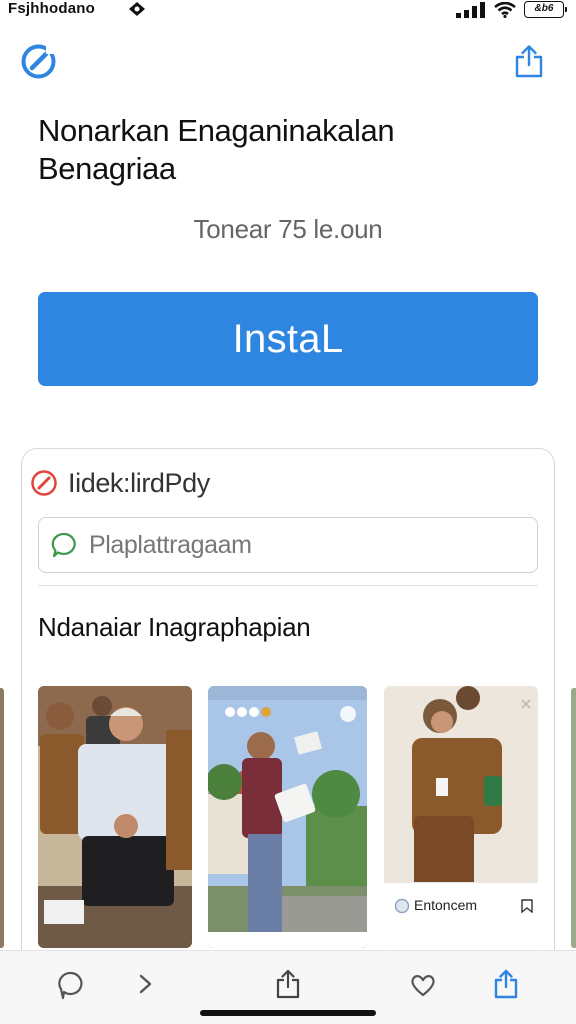 This screenshot has width=576, height=1024. I want to click on battery-indicator: &b6, so click(545, 9).